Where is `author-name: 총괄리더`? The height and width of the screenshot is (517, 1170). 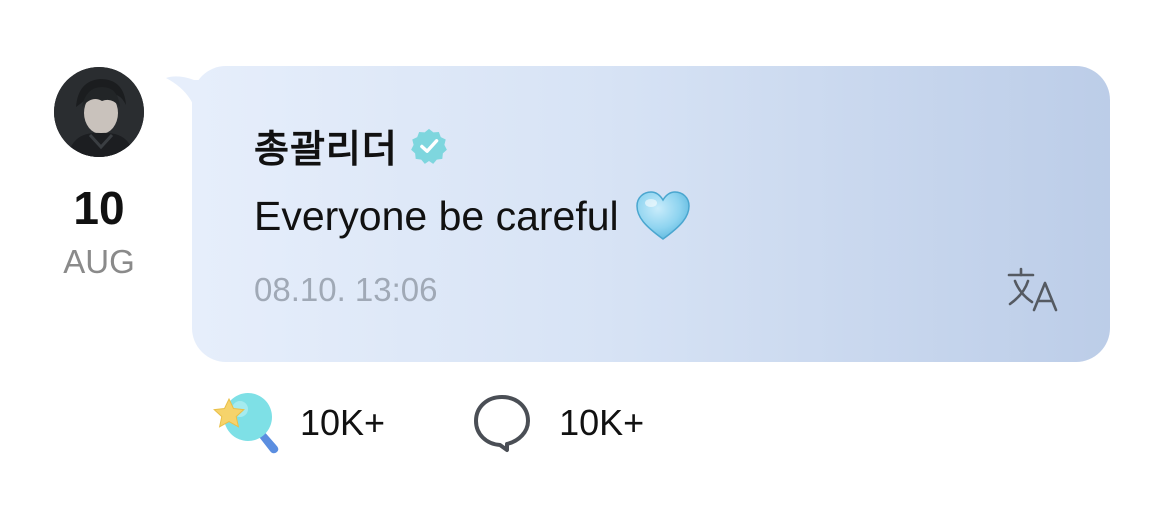
author-name: 총괄리더 is located at coordinates (326, 145).